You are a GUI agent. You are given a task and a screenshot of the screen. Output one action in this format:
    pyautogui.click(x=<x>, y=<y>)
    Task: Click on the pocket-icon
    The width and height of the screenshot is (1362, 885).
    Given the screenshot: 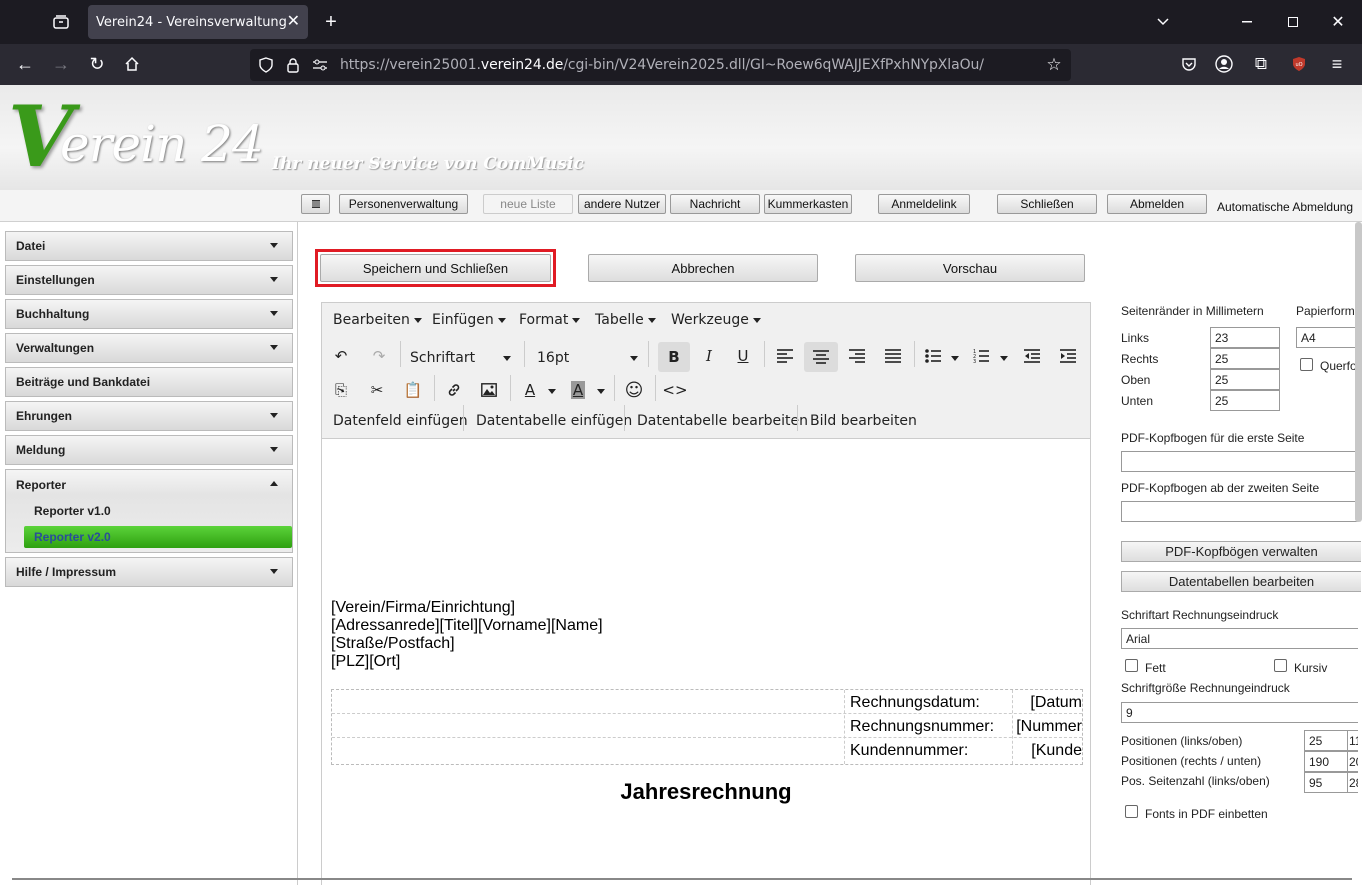 What is the action you would take?
    pyautogui.click(x=1189, y=64)
    